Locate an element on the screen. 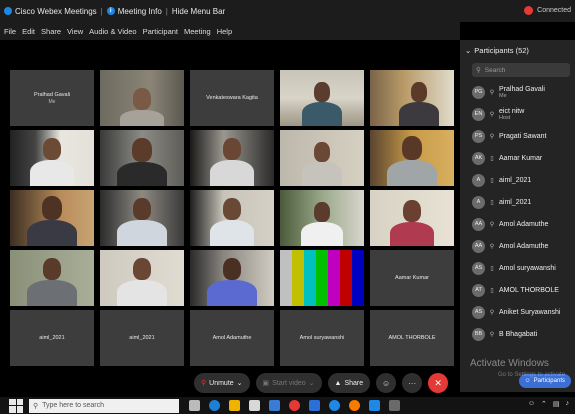 Image resolution: width=575 pixels, height=414 pixels. connection-status-label: Connected is located at coordinates (554, 10).